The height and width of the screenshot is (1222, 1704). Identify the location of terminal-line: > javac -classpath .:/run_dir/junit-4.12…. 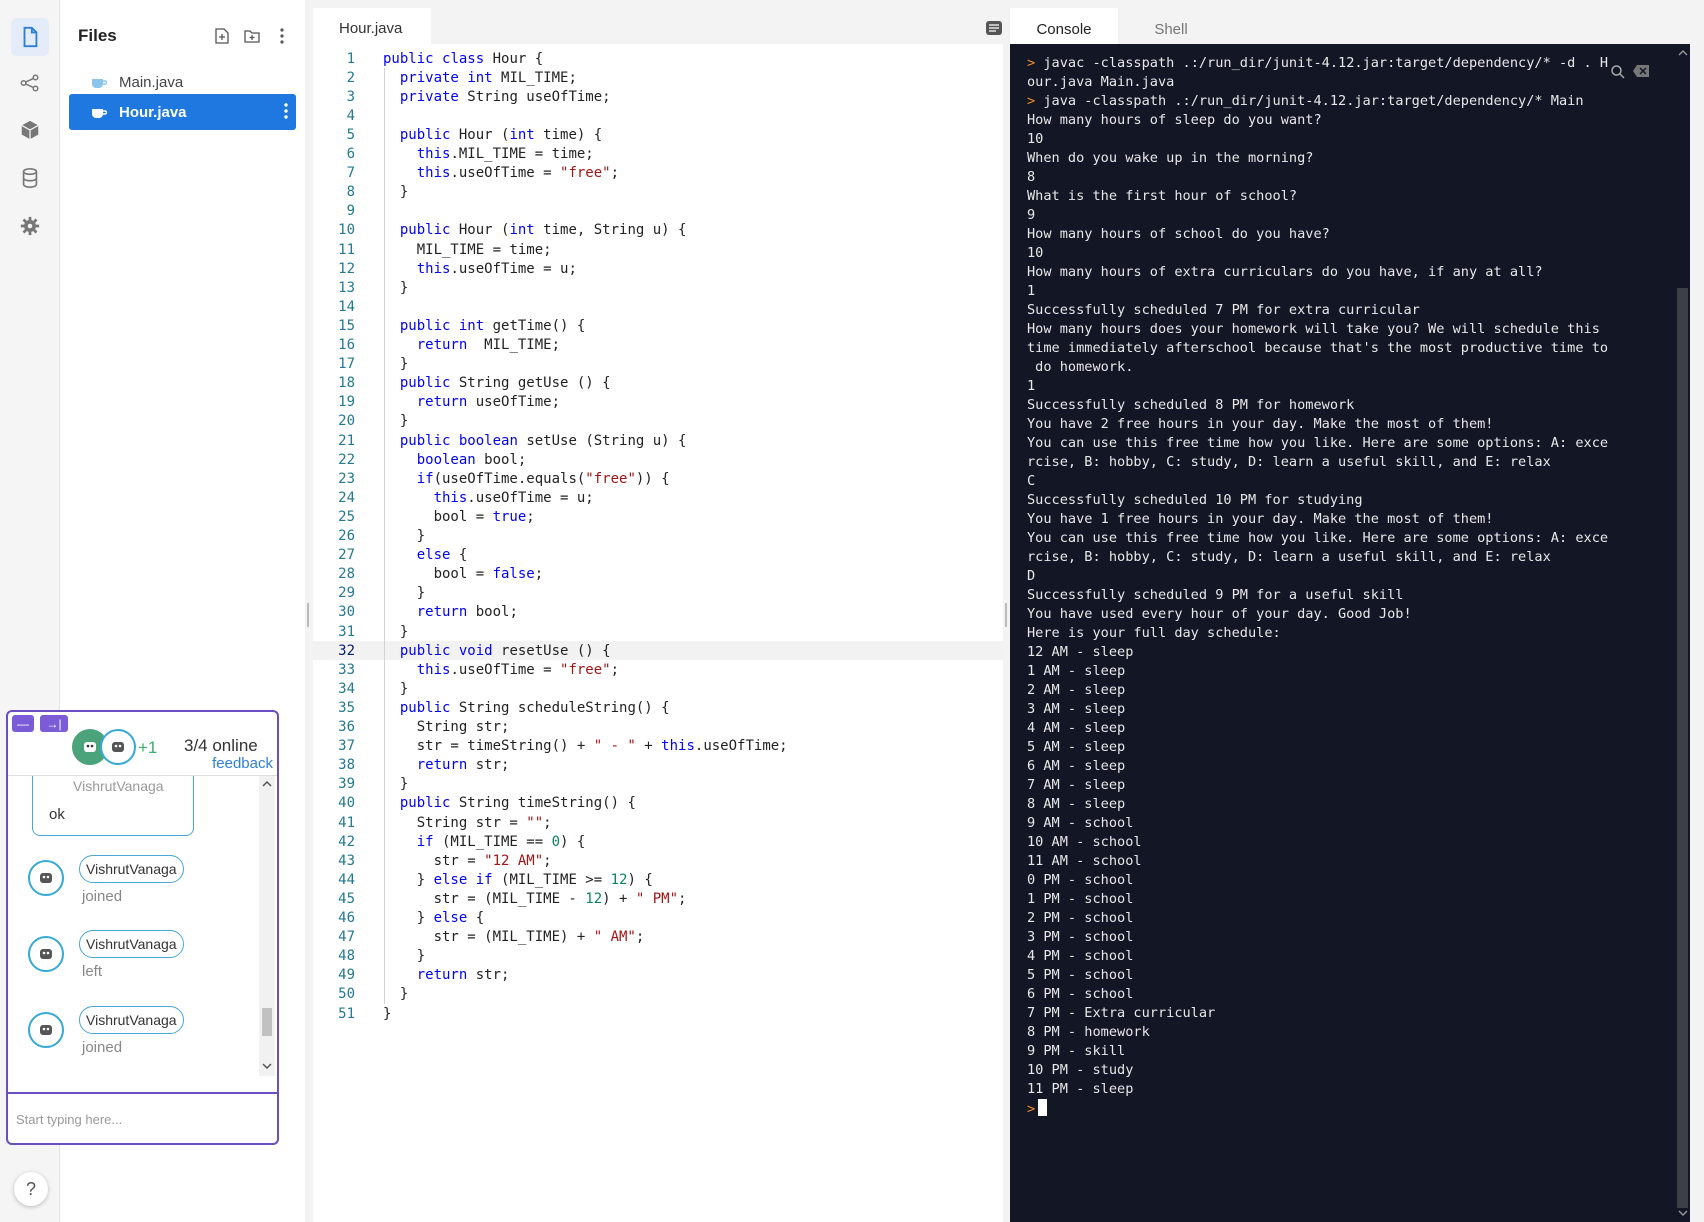
(1318, 63).